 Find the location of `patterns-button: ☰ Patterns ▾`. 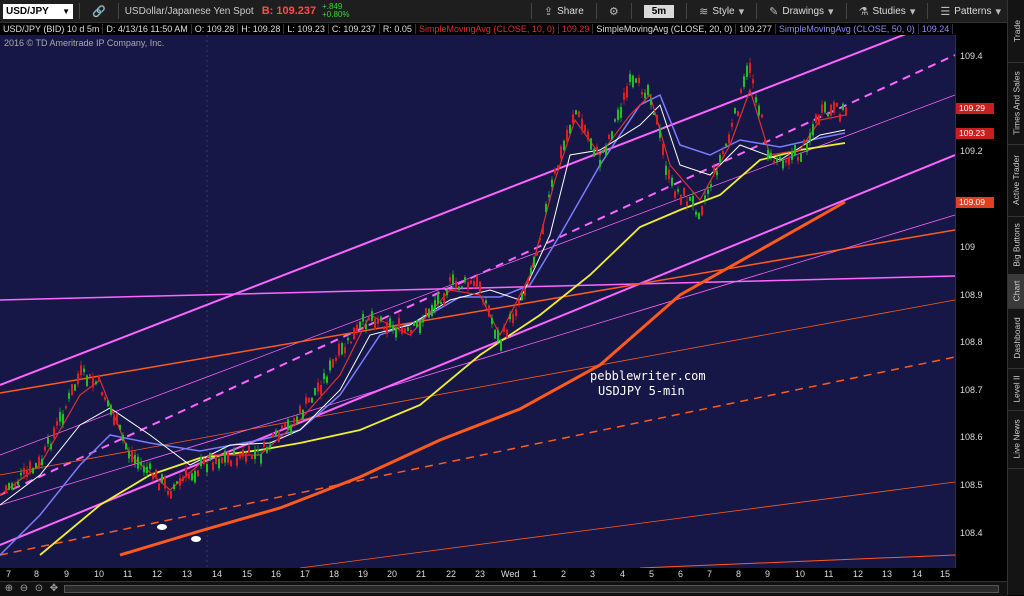

patterns-button: ☰ Patterns ▾ is located at coordinates (970, 11).